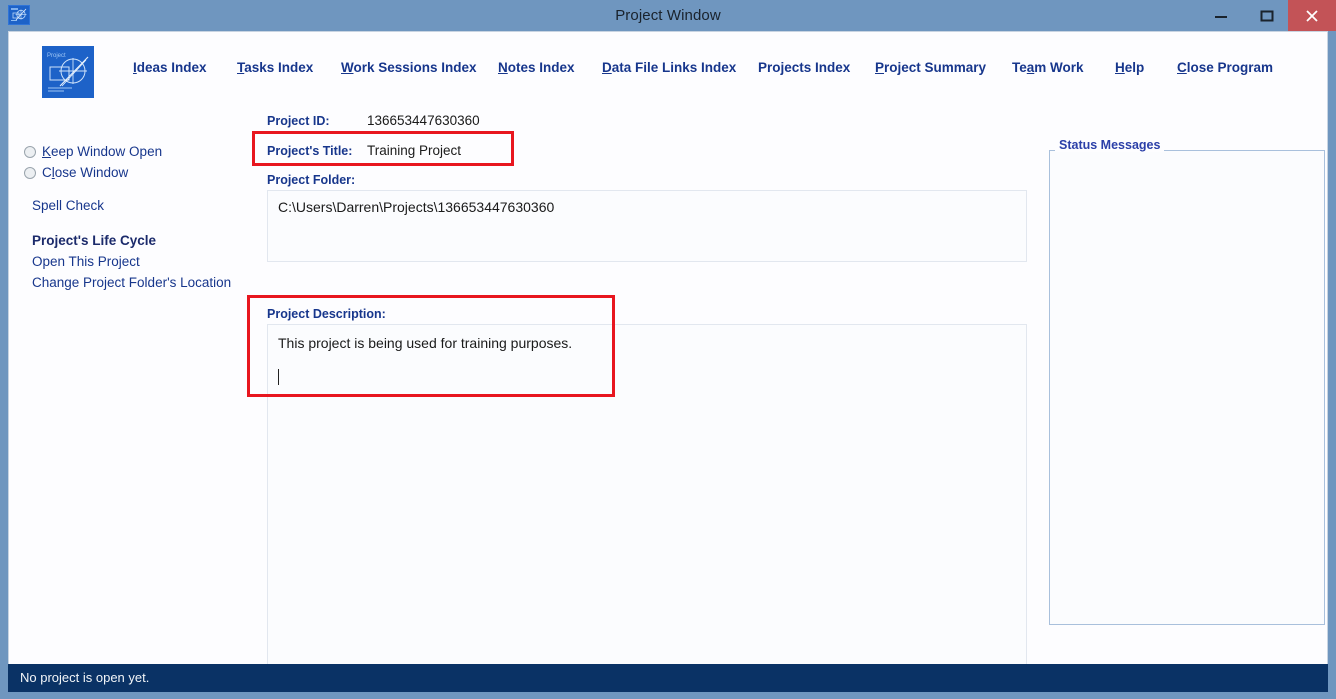 The image size is (1336, 699). What do you see at coordinates (804, 68) in the screenshot?
I see `menu-item-projects-index: Projects Index` at bounding box center [804, 68].